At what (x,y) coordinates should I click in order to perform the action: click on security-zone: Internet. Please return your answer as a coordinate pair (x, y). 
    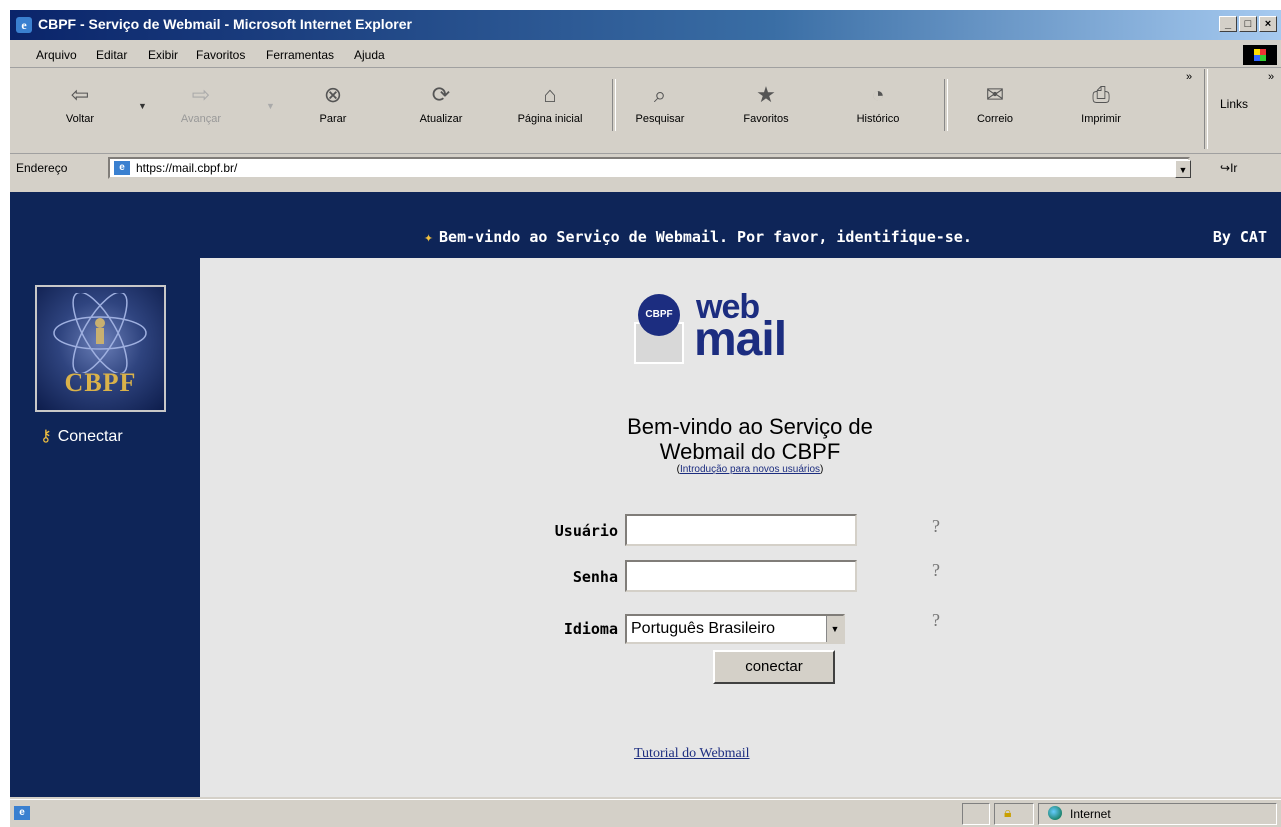
    Looking at the image, I should click on (1079, 813).